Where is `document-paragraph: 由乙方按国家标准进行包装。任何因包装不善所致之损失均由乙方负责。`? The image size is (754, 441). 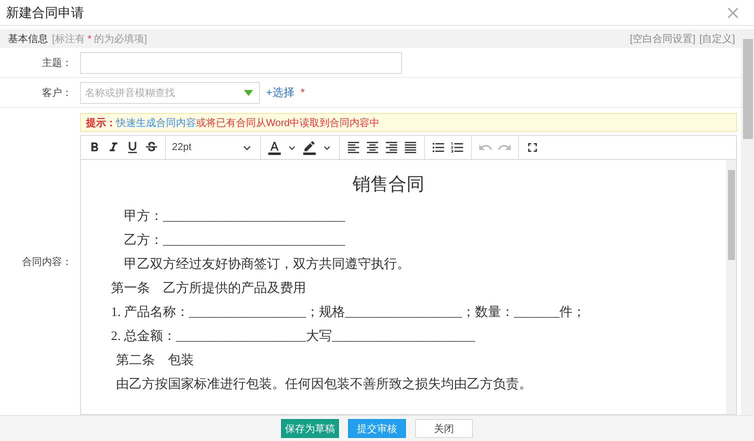
document-paragraph: 由乙方按国家标准进行包装。任何因包装不善所致之损失均由乙方负责。 is located at coordinates (324, 384).